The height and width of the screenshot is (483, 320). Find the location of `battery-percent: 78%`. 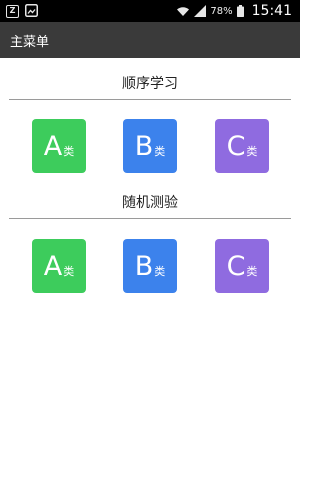

battery-percent: 78% is located at coordinates (221, 11).